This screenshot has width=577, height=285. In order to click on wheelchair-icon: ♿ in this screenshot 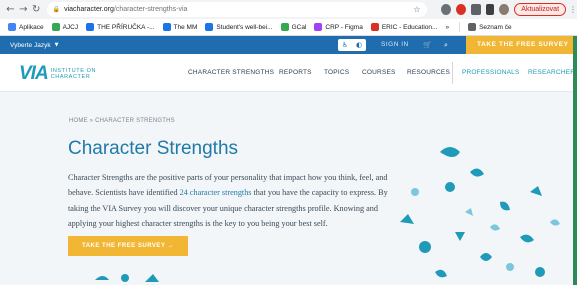, I will do `click(345, 45)`.